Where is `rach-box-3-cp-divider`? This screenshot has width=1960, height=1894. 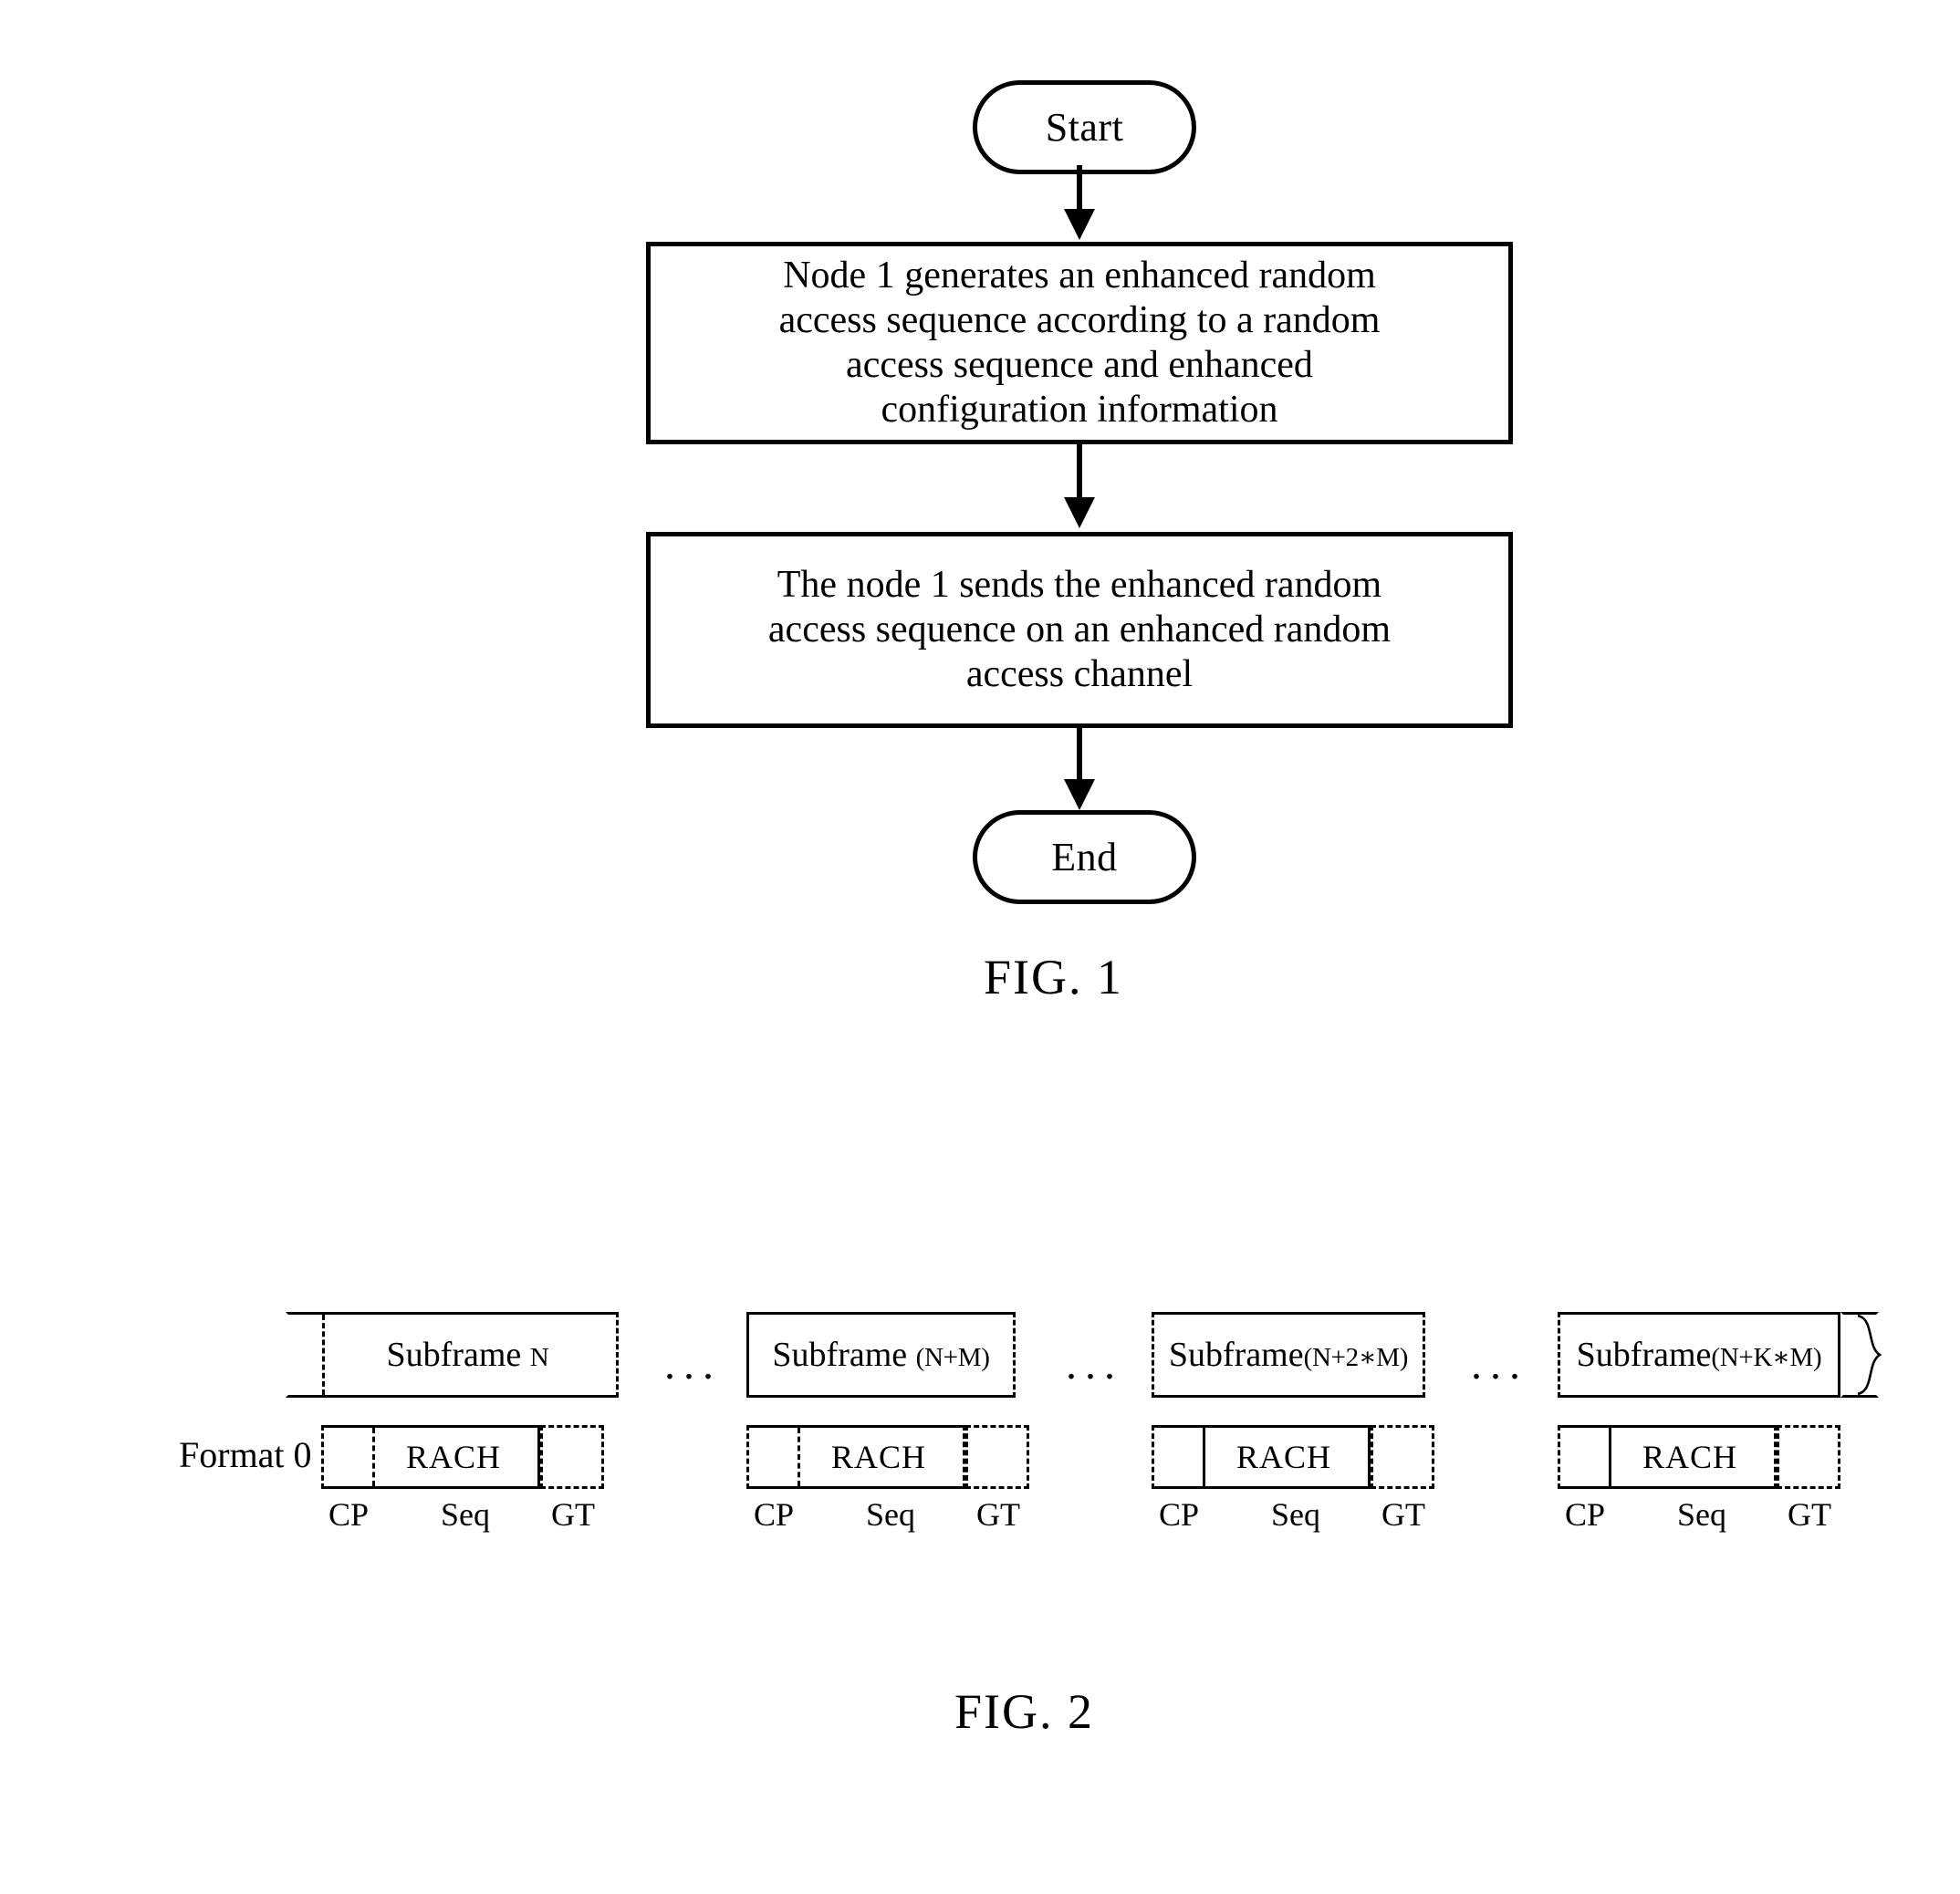 rach-box-3-cp-divider is located at coordinates (1204, 1457).